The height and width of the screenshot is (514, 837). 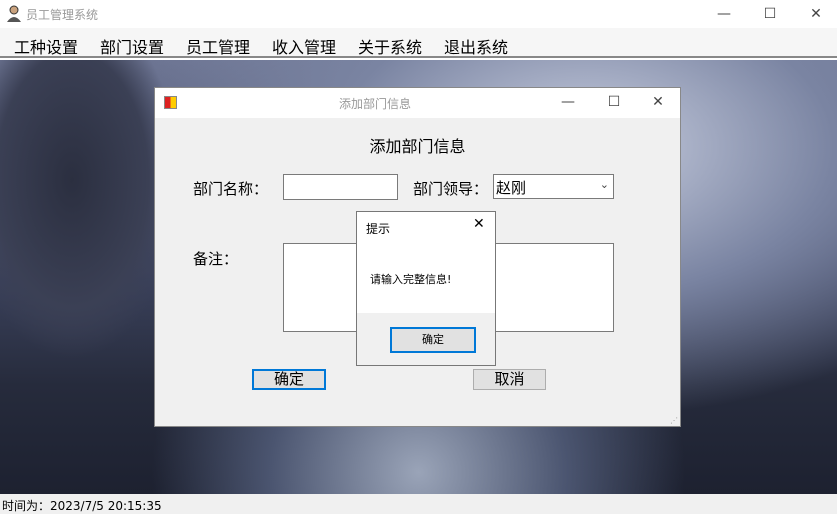 I want to click on maximize-button: ☐, so click(x=770, y=14).